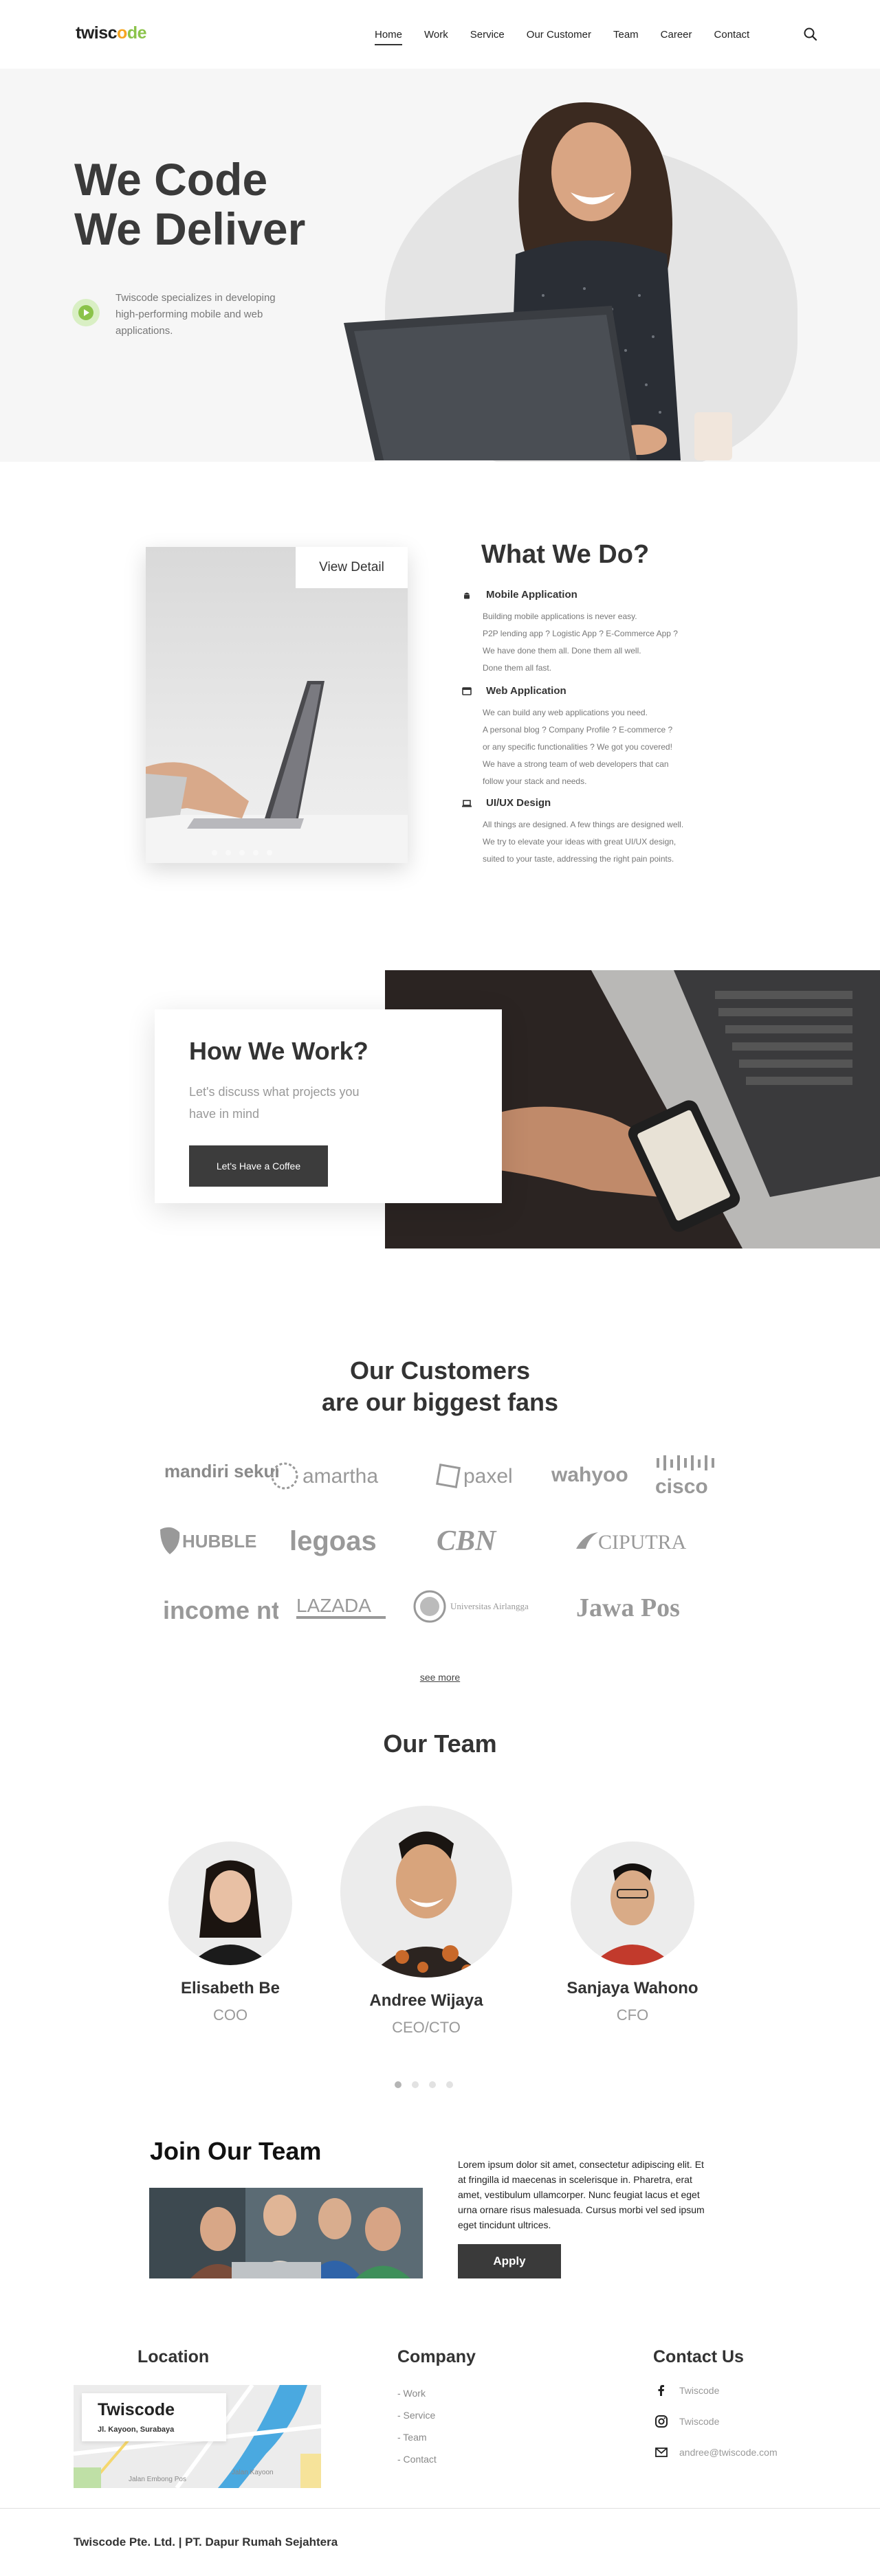 The height and width of the screenshot is (2576, 880). Describe the element at coordinates (333, 1605) in the screenshot. I see `logo-label: LAZADA` at that location.